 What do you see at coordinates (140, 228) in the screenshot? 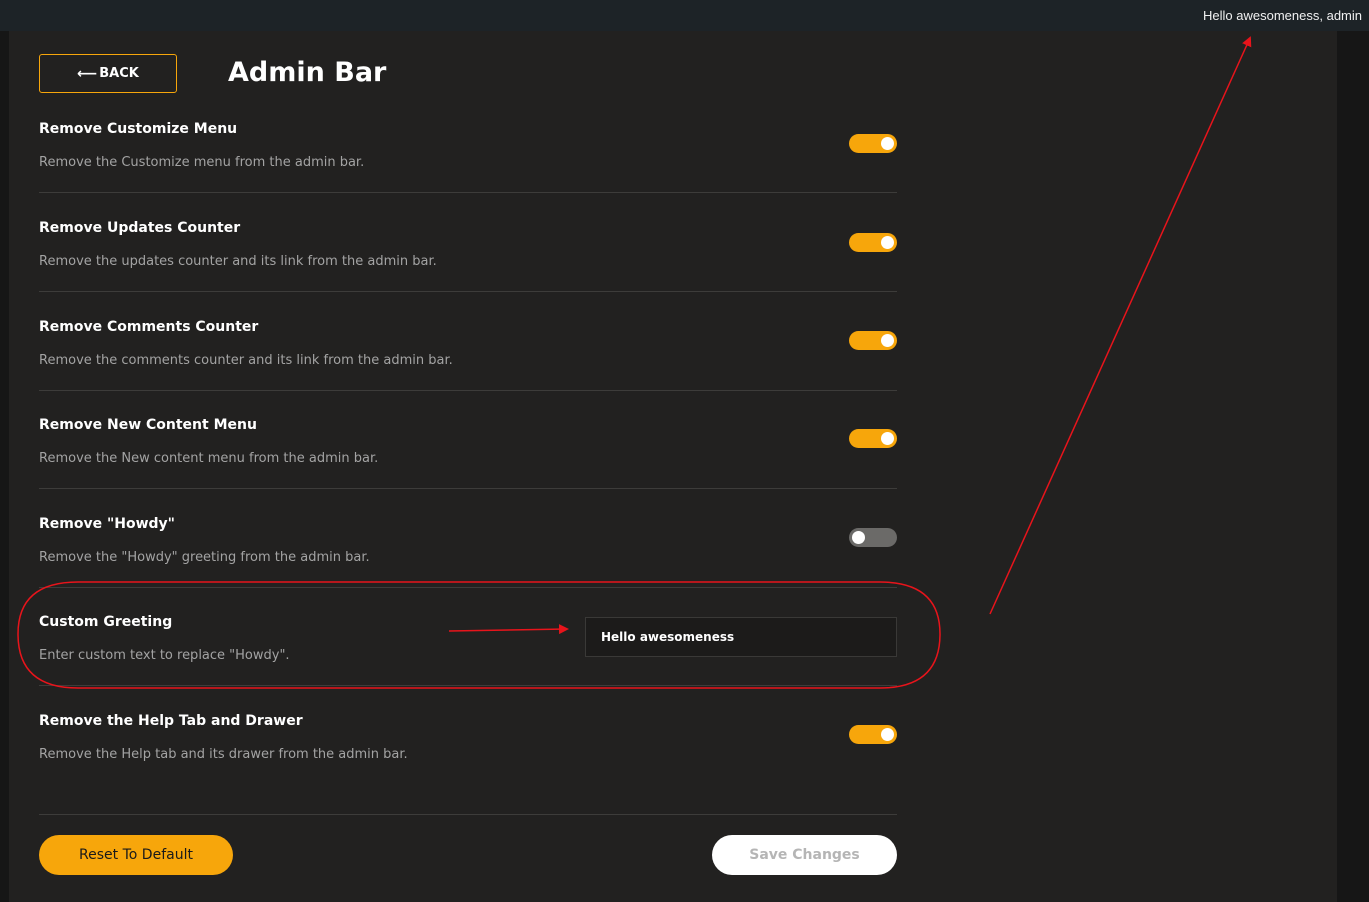
I see `setting-title-remove-updates-counter: Remove Updates Counter` at bounding box center [140, 228].